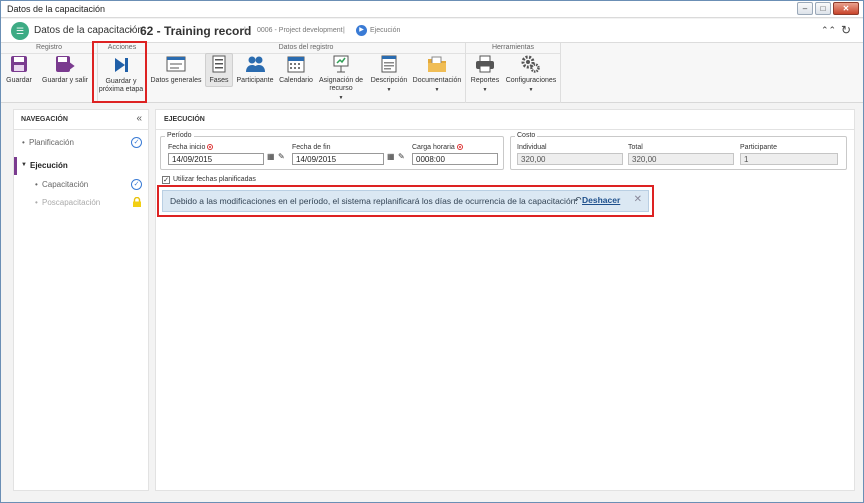  What do you see at coordinates (176, 64) in the screenshot?
I see `form-icon` at bounding box center [176, 64].